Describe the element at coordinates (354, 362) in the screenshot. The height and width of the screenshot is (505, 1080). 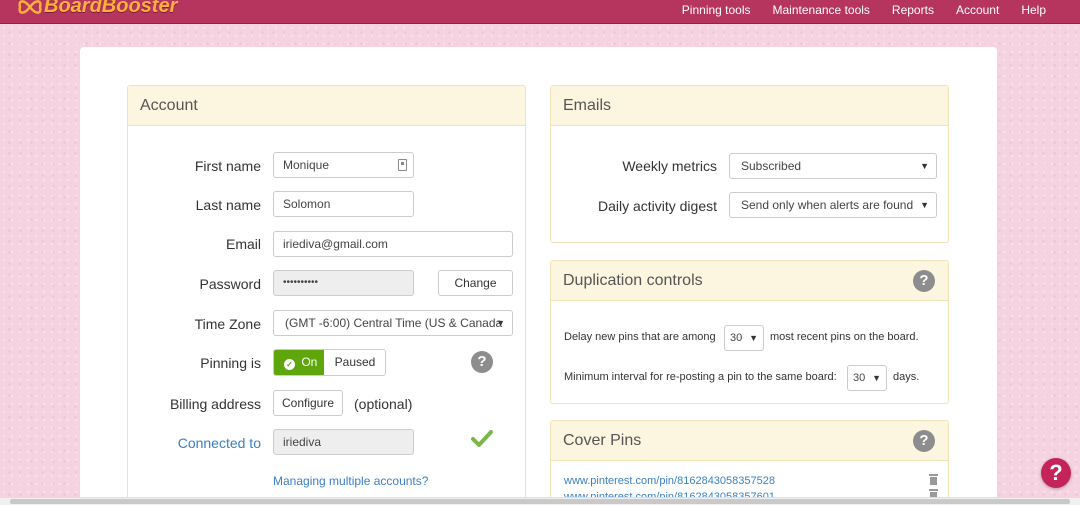
I see `pinning-paused-button: Paused` at that location.